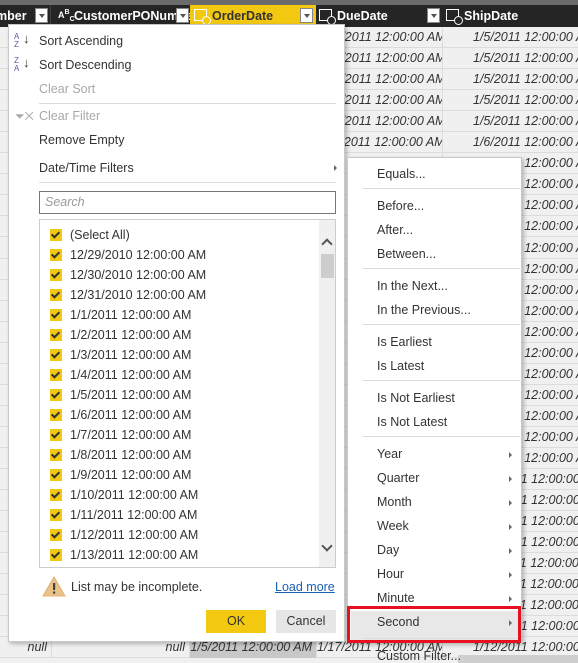 The image size is (578, 663). I want to click on submenu-item-is-not-earliest: Is Not Earliest, so click(416, 398).